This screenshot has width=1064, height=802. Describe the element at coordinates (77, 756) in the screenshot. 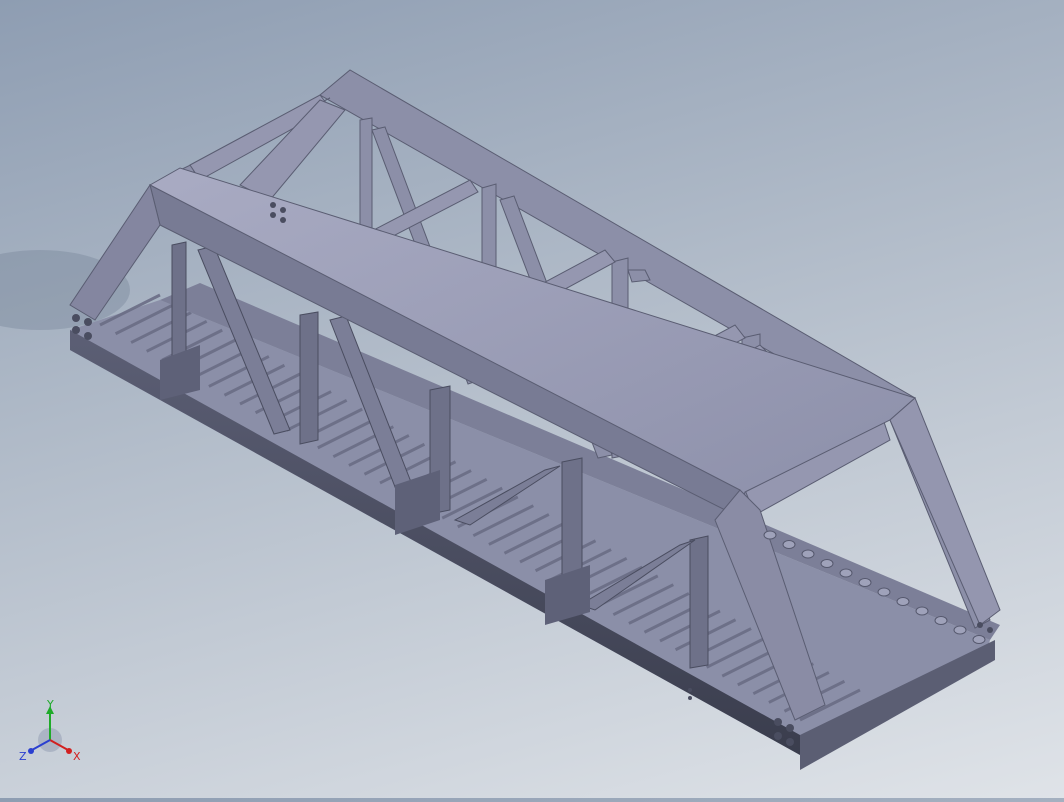

I see `x-axis-label: X` at that location.